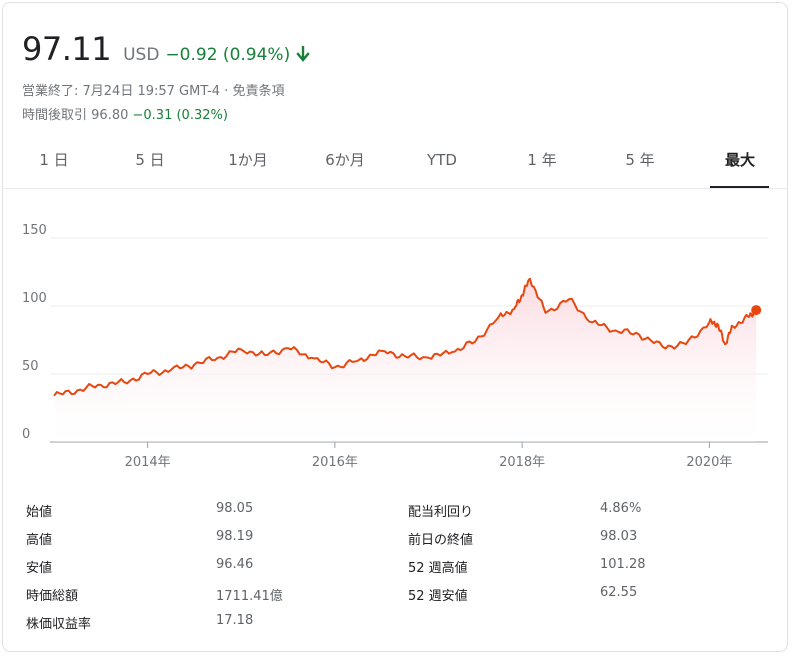  What do you see at coordinates (621, 508) in the screenshot?
I see `stat-value-dividend-yield: 4.86%` at bounding box center [621, 508].